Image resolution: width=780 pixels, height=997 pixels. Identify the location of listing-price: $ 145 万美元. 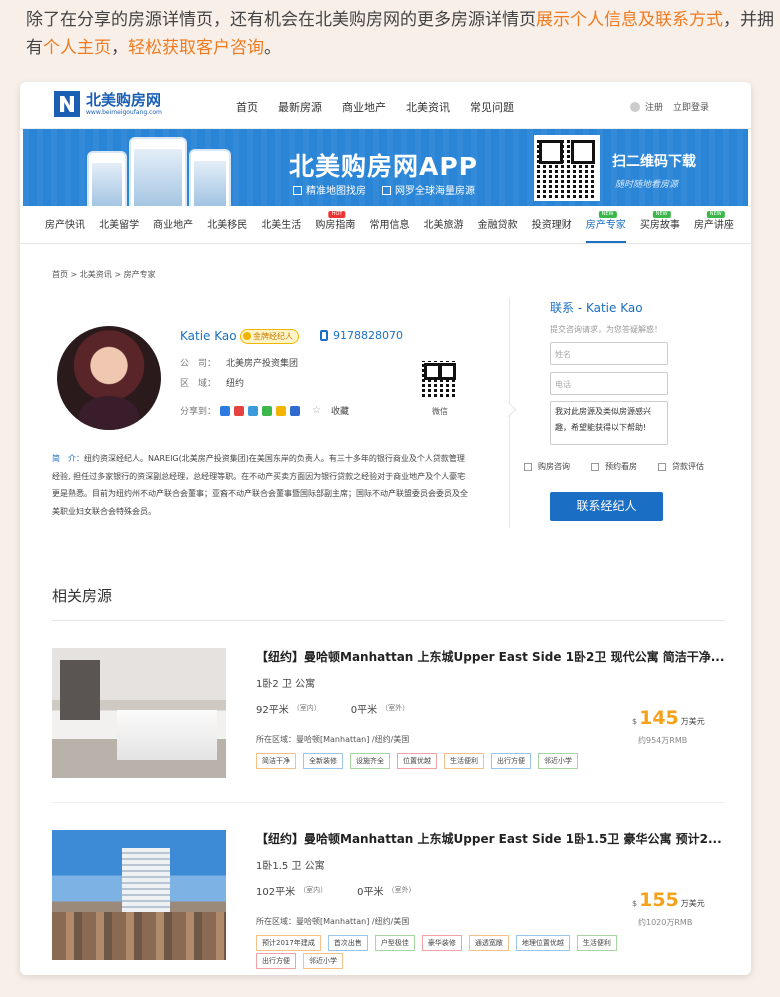
(668, 718).